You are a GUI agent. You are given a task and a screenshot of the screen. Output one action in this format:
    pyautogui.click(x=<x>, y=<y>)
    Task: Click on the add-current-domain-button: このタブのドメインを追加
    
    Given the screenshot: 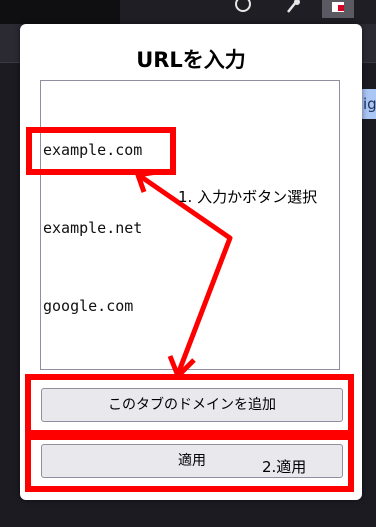 What is the action you would take?
    pyautogui.click(x=192, y=405)
    